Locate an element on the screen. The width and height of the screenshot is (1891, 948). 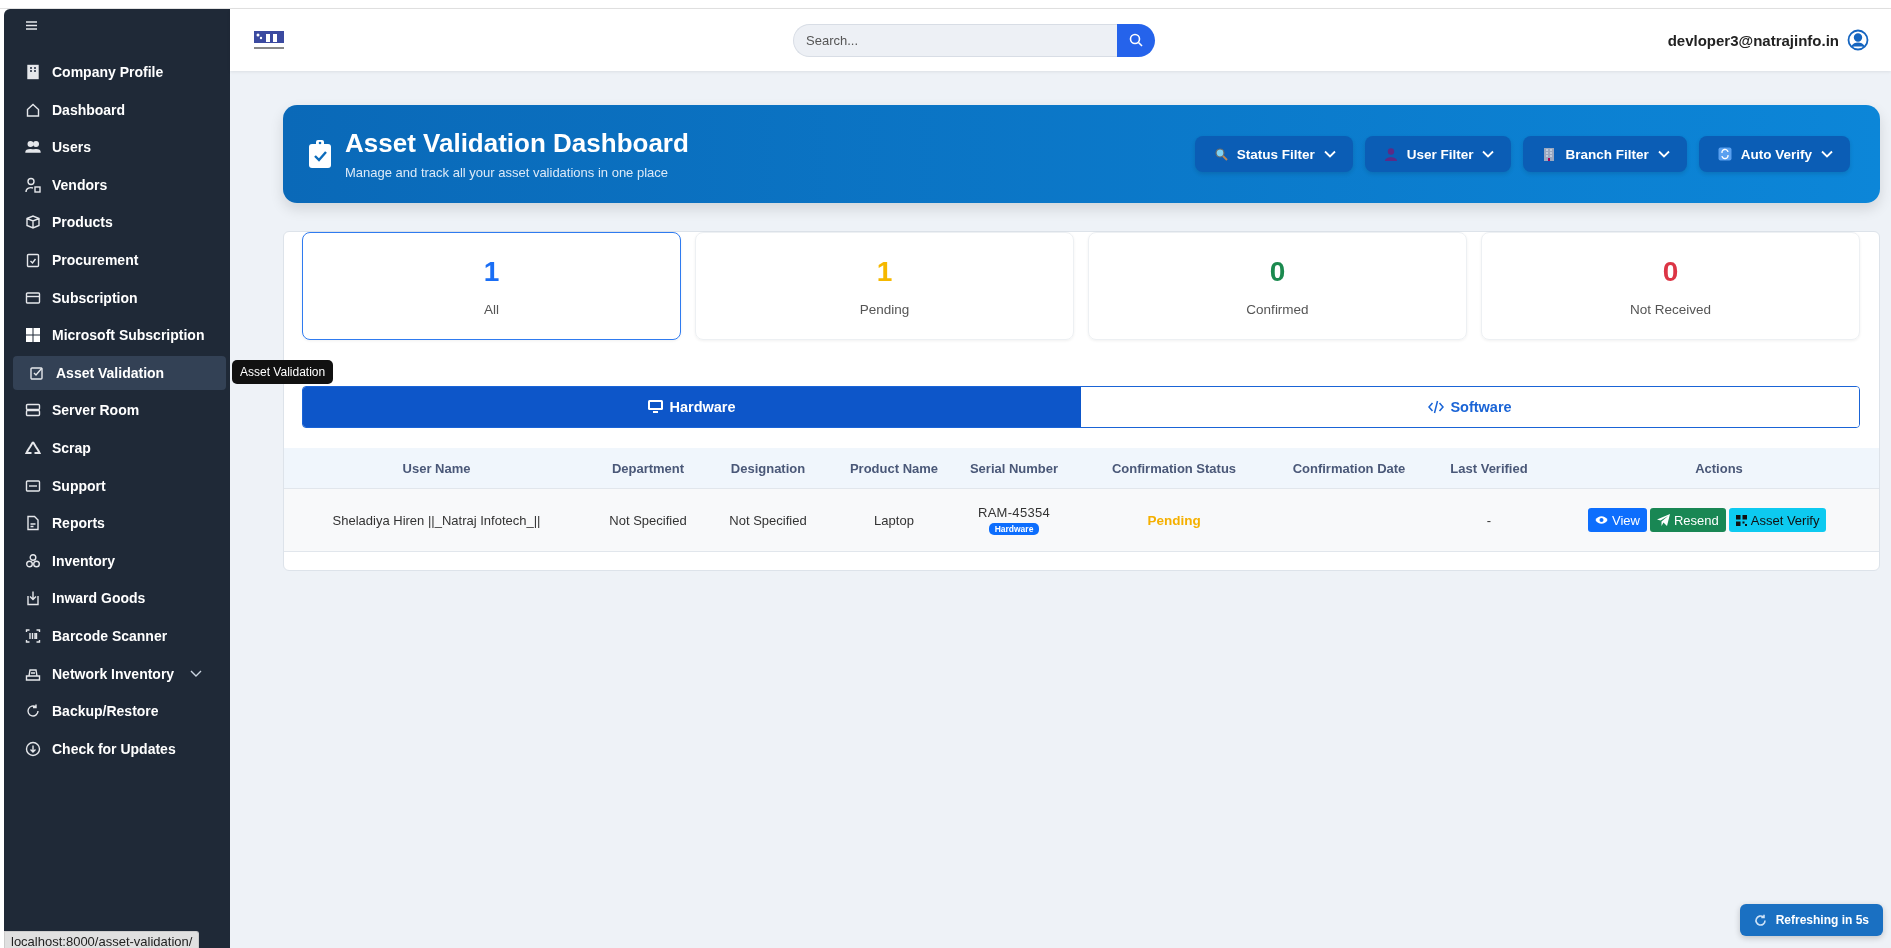
column-header: Confirmation Date is located at coordinates (1349, 468).